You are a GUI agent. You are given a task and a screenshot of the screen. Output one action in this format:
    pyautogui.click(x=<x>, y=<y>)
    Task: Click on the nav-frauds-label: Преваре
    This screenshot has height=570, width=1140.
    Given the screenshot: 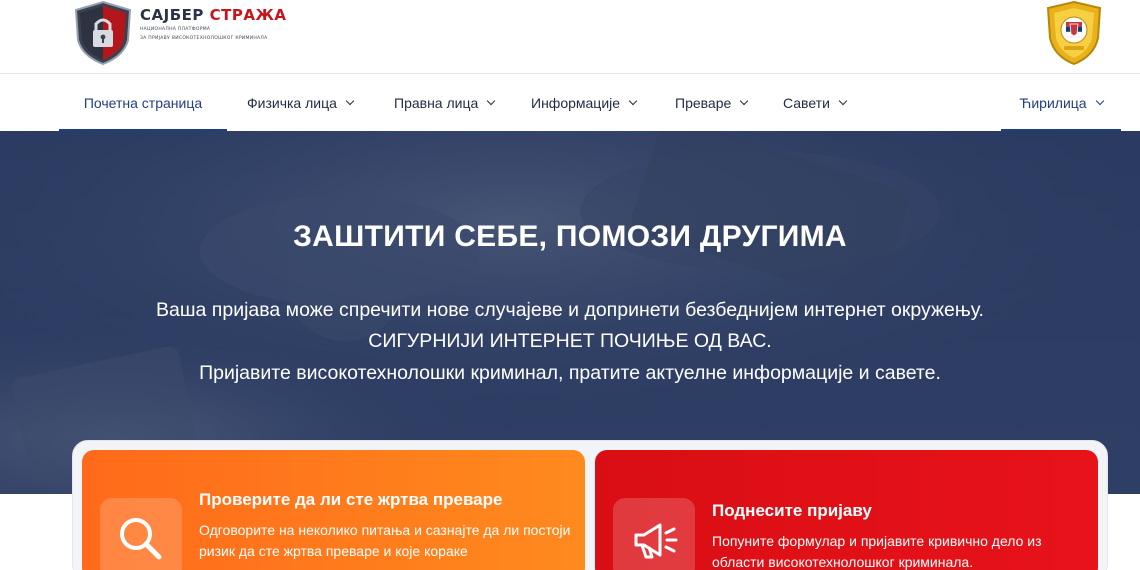 What is the action you would take?
    pyautogui.click(x=703, y=103)
    